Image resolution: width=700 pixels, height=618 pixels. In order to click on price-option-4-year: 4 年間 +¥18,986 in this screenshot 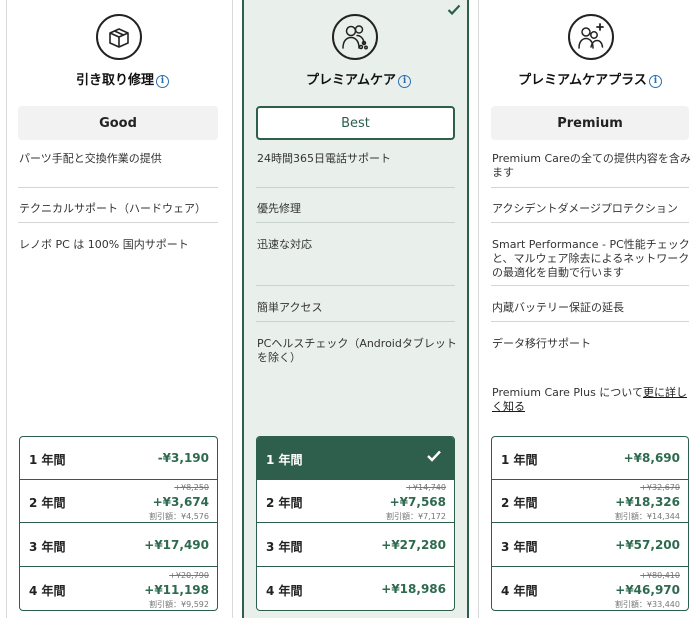, I will do `click(355, 589)`.